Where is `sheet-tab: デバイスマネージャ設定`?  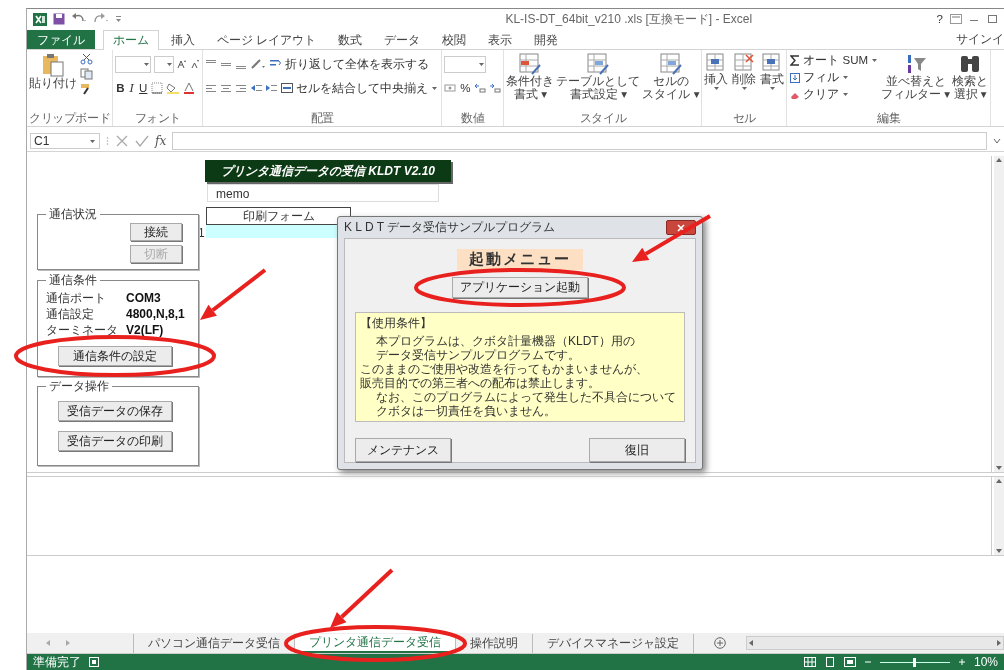
sheet-tab: デバイスマネージャ設定 is located at coordinates (613, 643).